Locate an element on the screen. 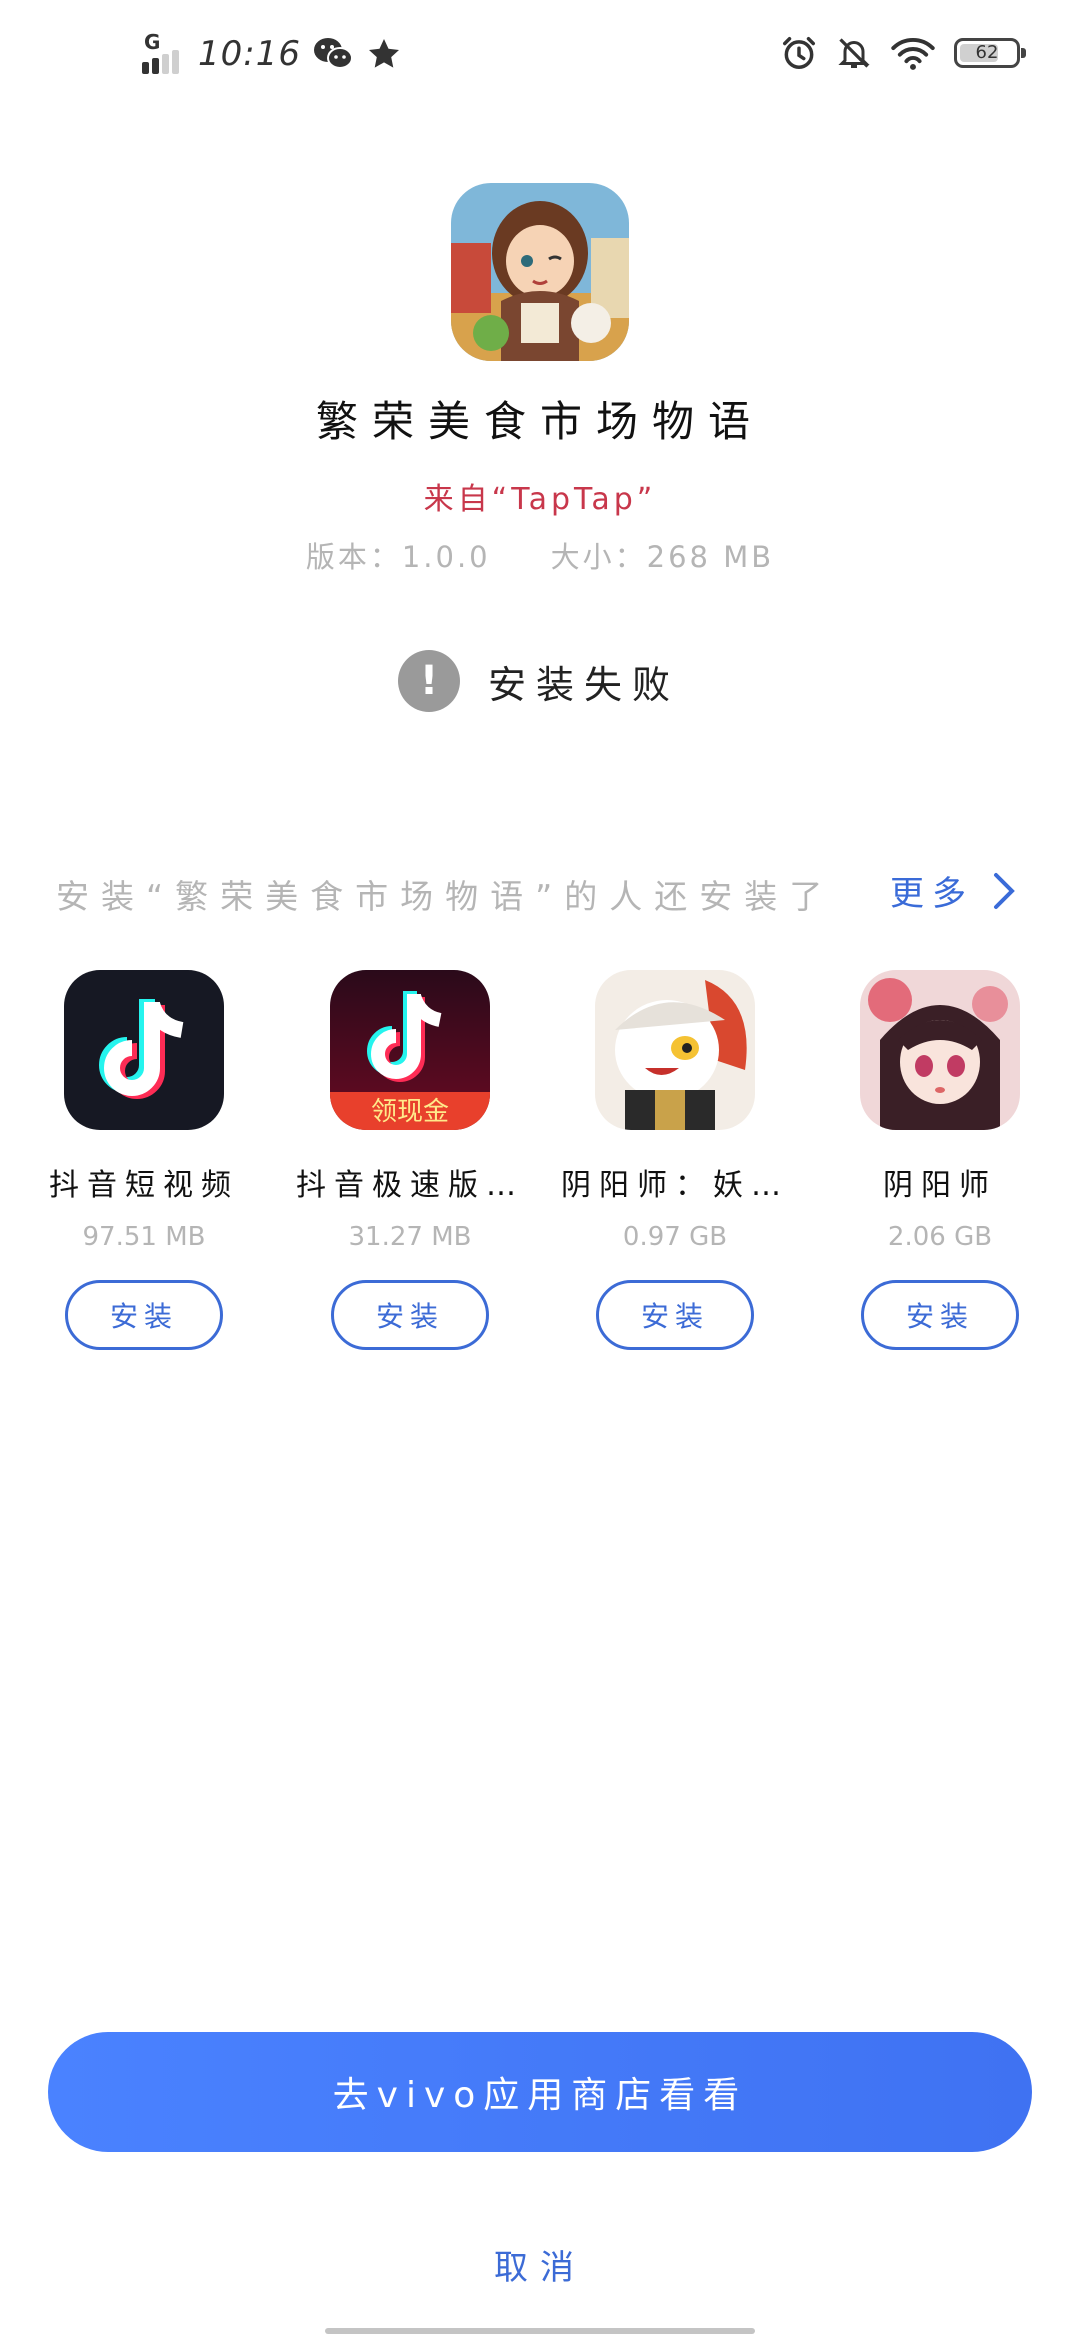 Image resolution: width=1080 pixels, height=2340 pixels. version-value: 1.0.0 is located at coordinates (446, 557).